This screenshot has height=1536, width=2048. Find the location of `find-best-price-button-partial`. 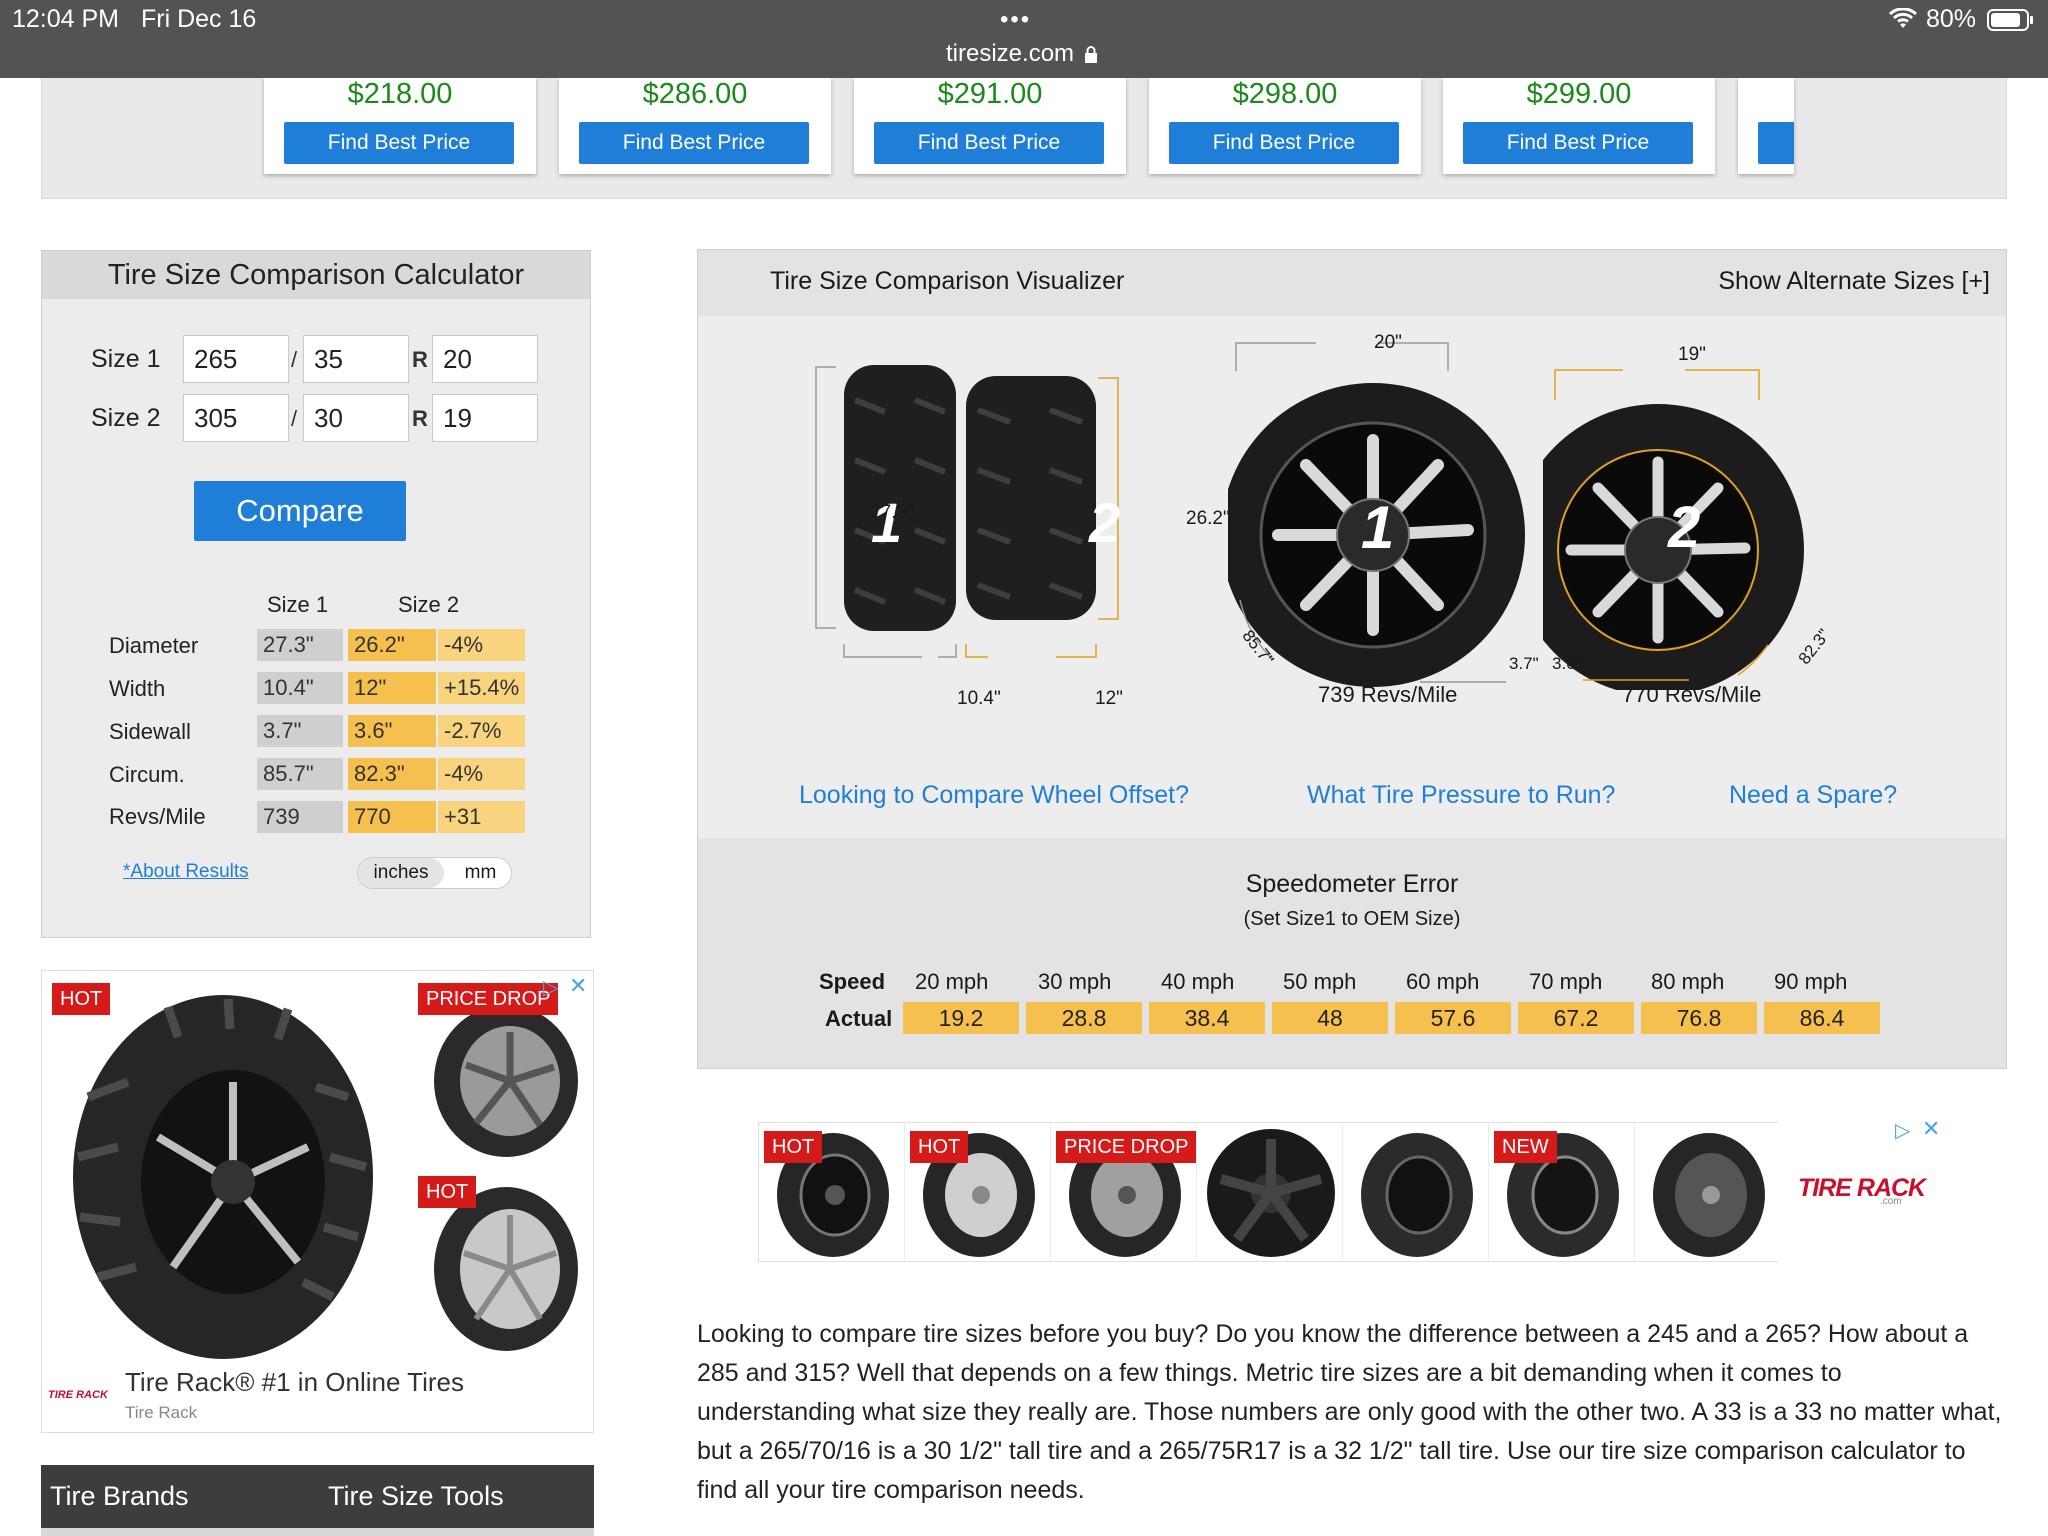

find-best-price-button-partial is located at coordinates (1776, 143).